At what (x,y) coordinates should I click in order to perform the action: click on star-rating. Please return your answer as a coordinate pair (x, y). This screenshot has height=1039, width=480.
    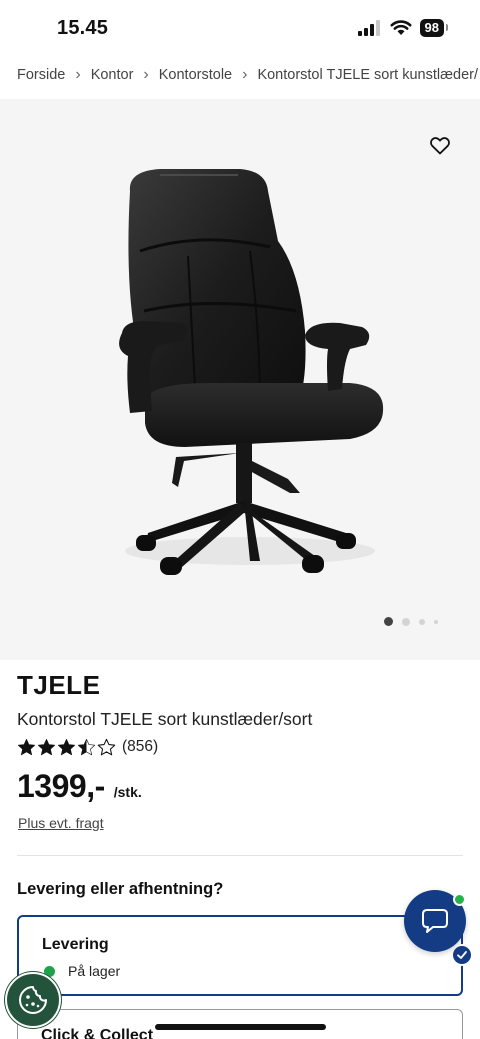
    Looking at the image, I should click on (66, 747).